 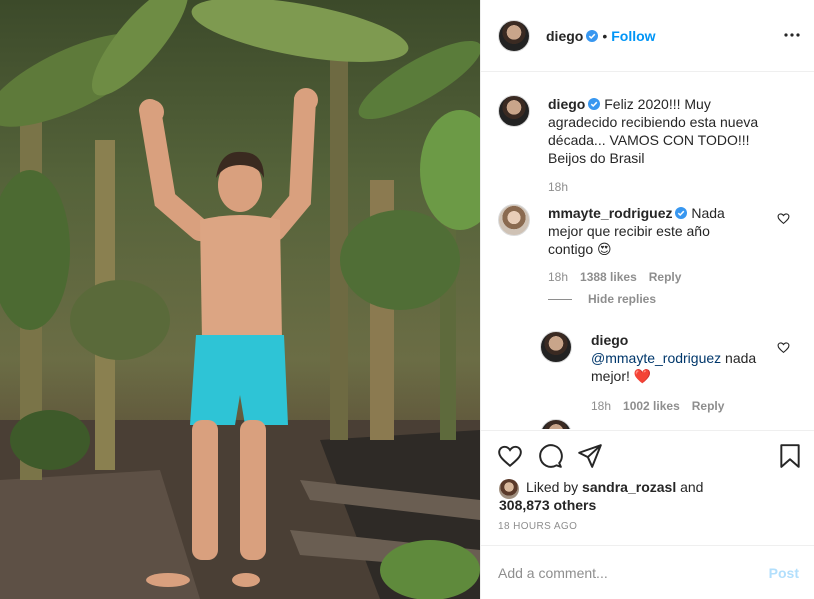 I want to click on post-header: diego • Follow, so click(x=647, y=36).